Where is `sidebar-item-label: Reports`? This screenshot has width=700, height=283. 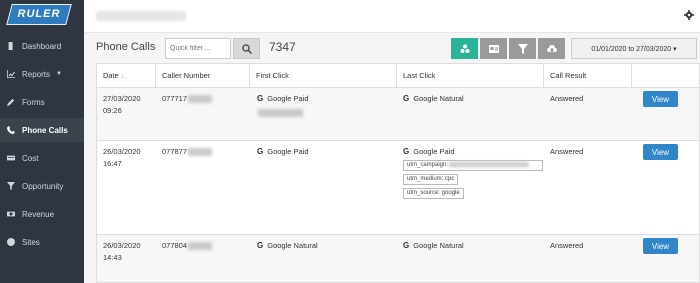
sidebar-item-label: Reports is located at coordinates (36, 74).